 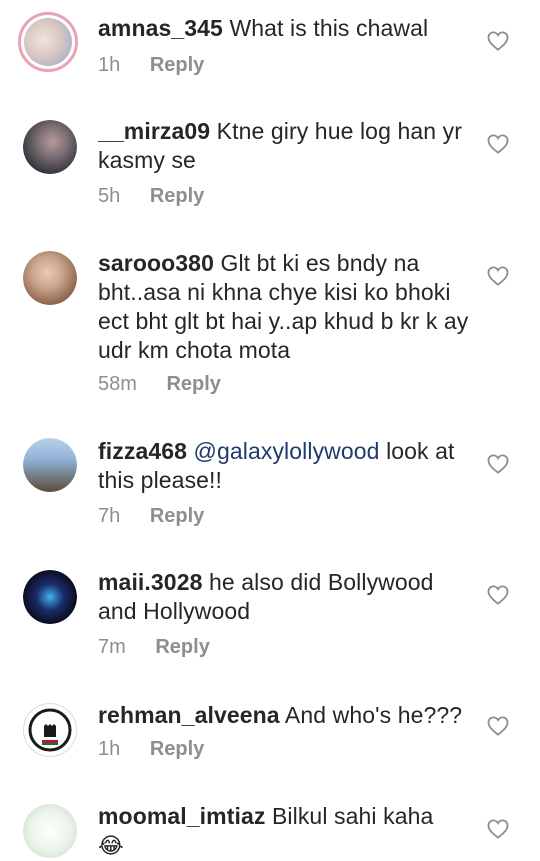 I want to click on comment-meta: 7m Reply, so click(x=154, y=647).